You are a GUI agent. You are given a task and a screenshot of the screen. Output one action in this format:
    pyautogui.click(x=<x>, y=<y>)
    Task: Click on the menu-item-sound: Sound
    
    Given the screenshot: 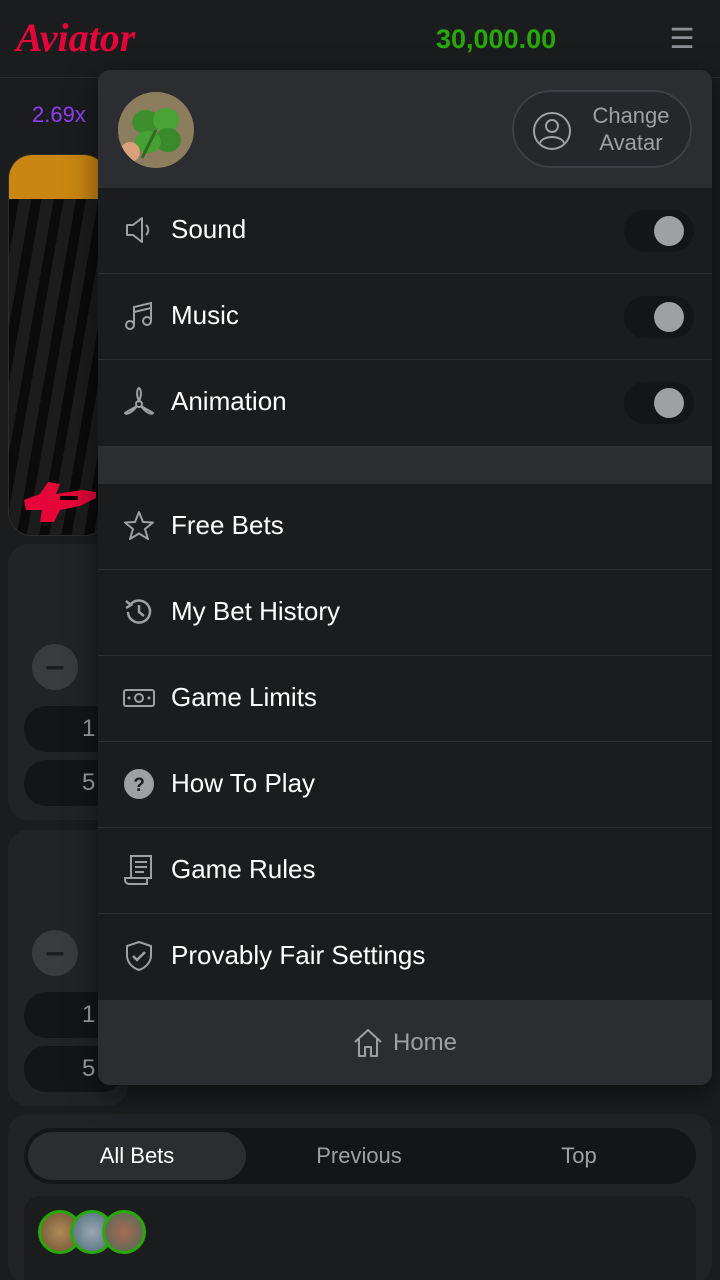 What is the action you would take?
    pyautogui.click(x=405, y=231)
    